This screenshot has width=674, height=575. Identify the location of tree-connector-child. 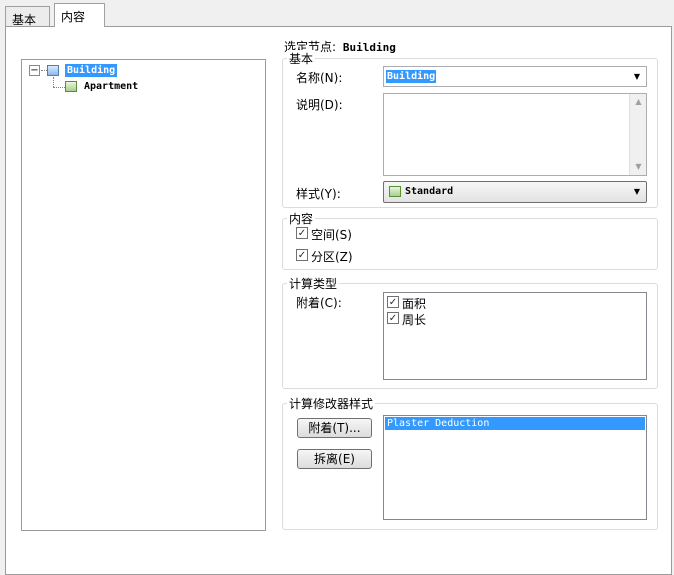
(59, 87).